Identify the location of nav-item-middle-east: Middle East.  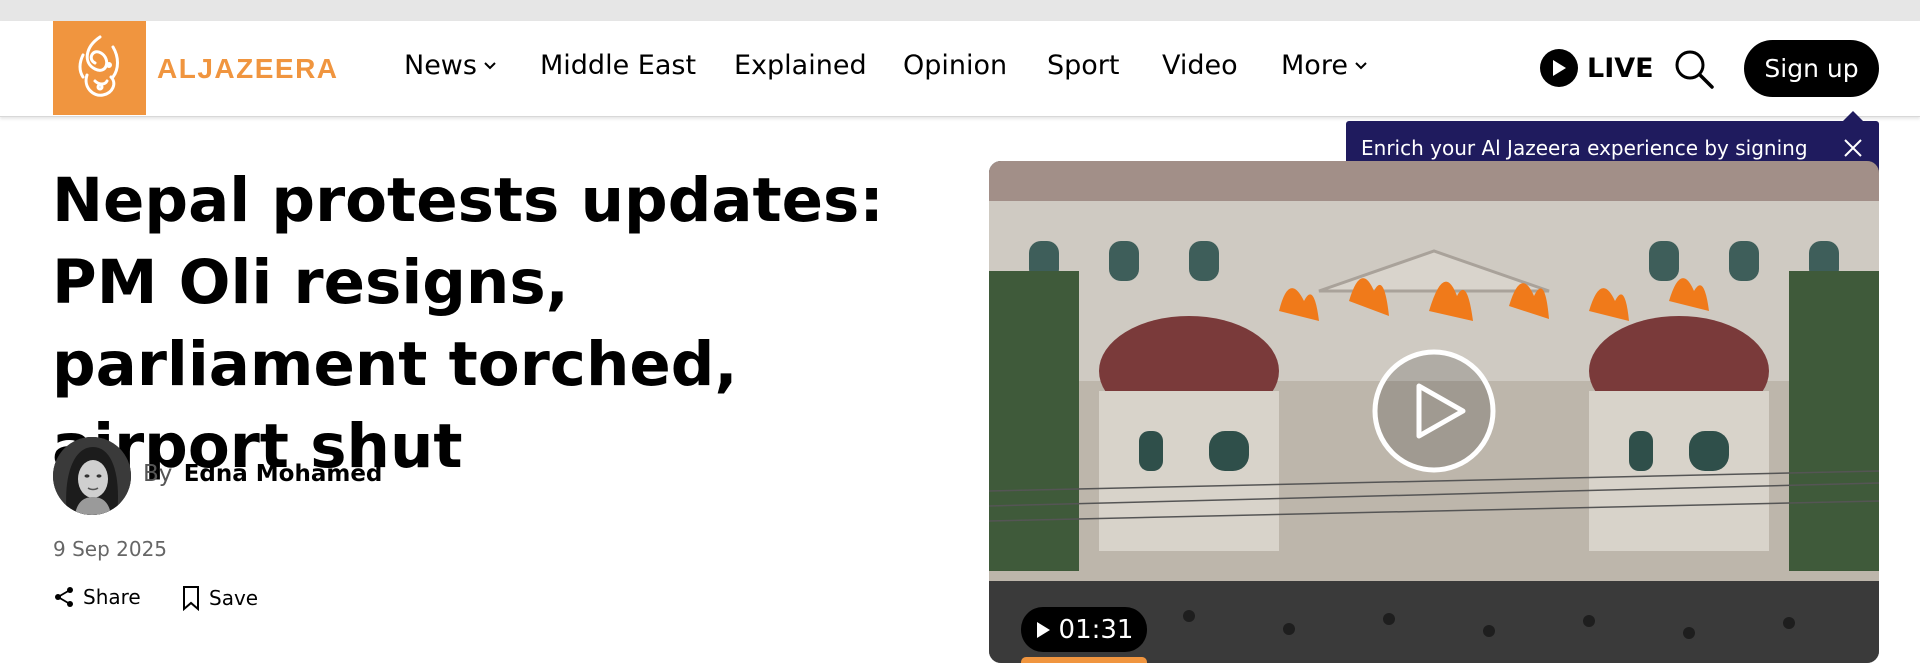
(618, 65).